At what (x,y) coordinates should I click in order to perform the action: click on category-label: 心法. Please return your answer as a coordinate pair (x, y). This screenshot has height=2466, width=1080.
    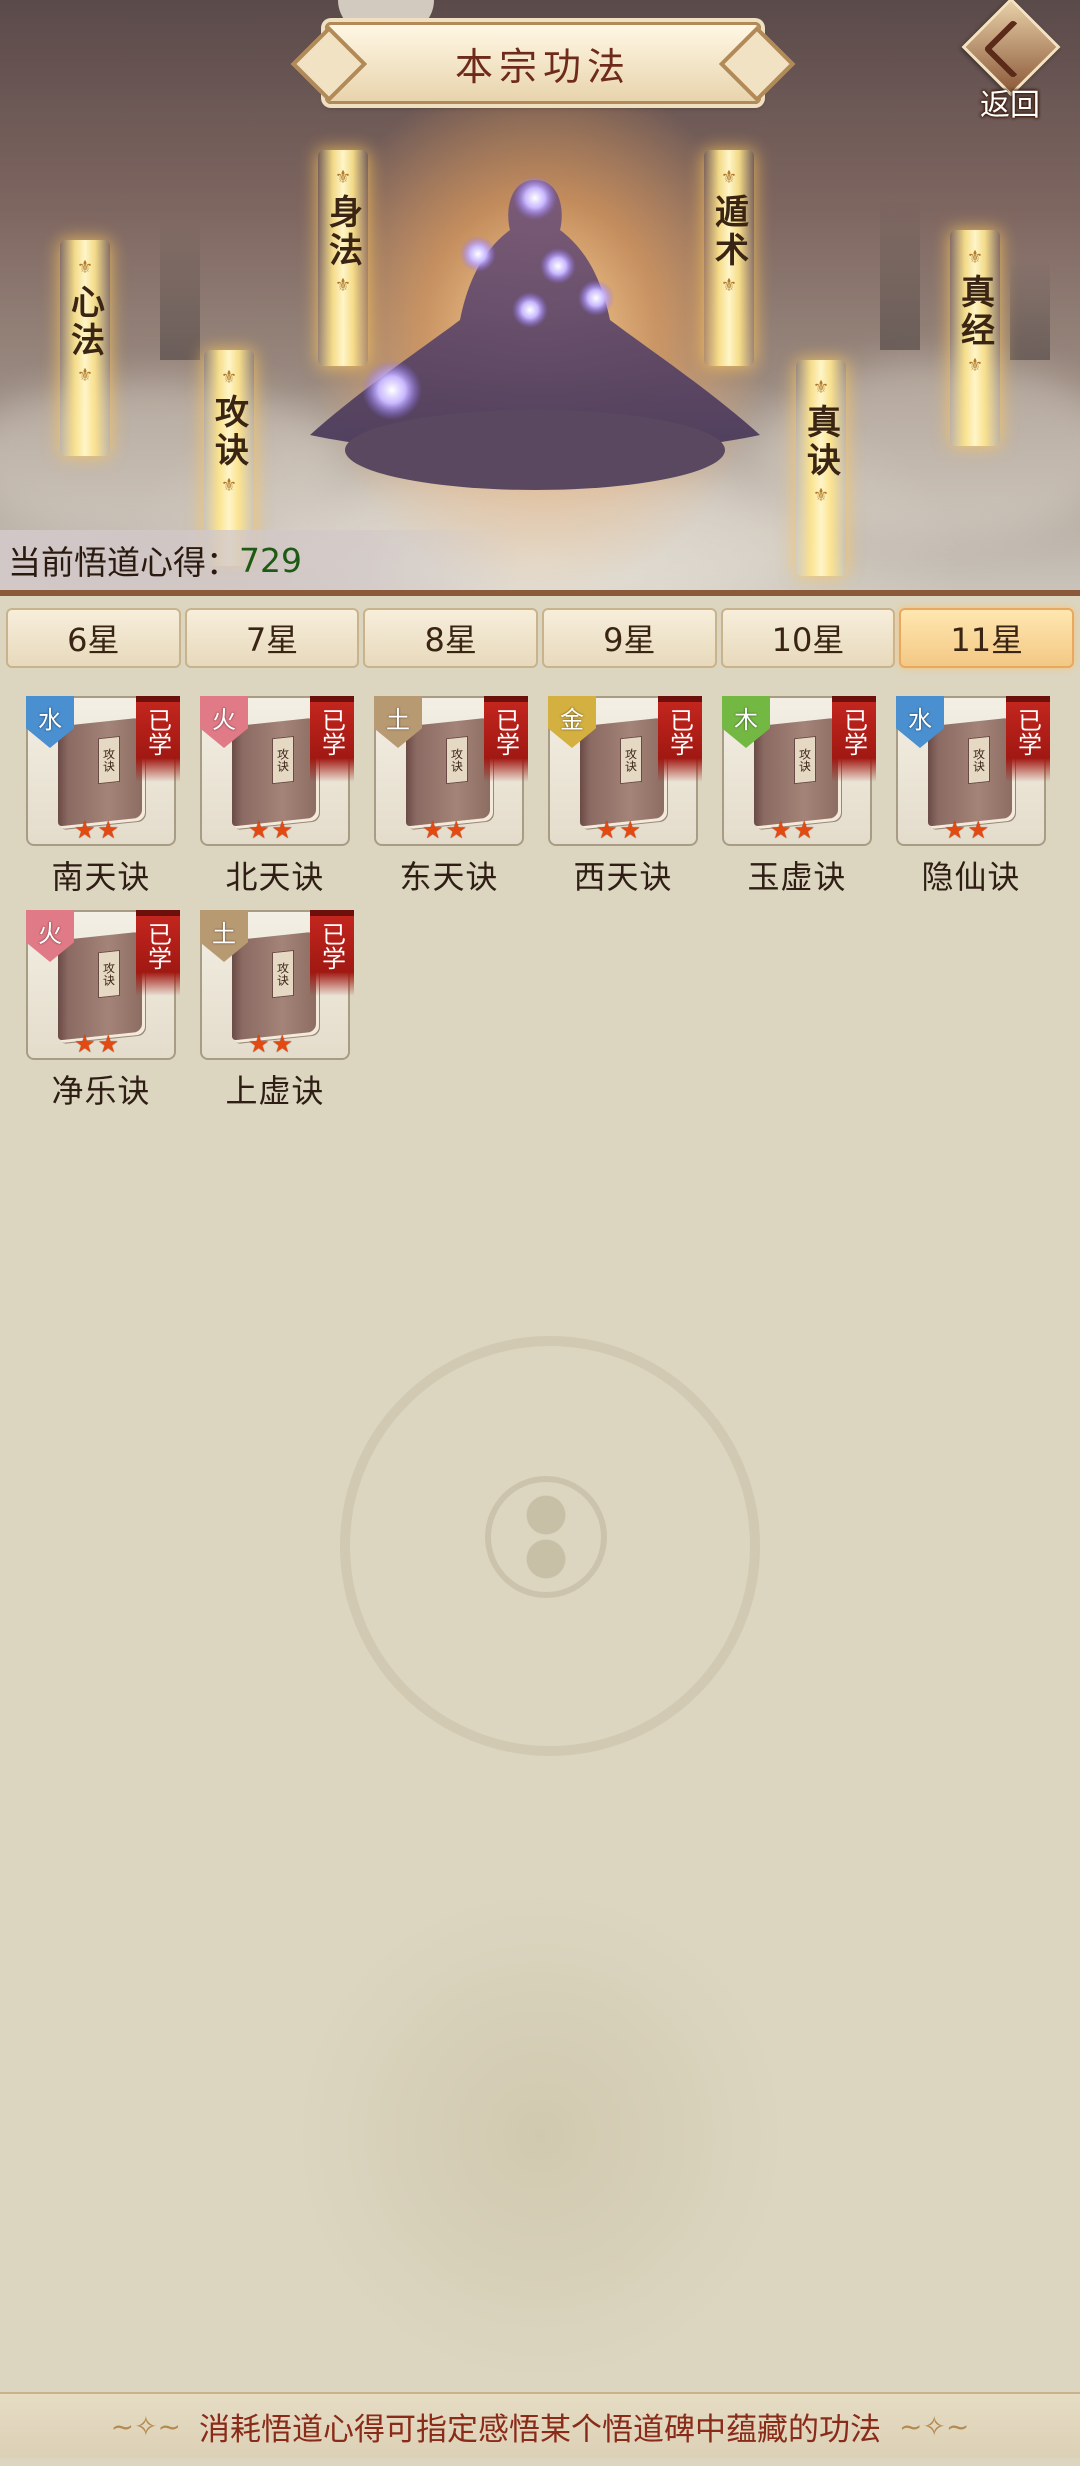
    Looking at the image, I should click on (84, 322).